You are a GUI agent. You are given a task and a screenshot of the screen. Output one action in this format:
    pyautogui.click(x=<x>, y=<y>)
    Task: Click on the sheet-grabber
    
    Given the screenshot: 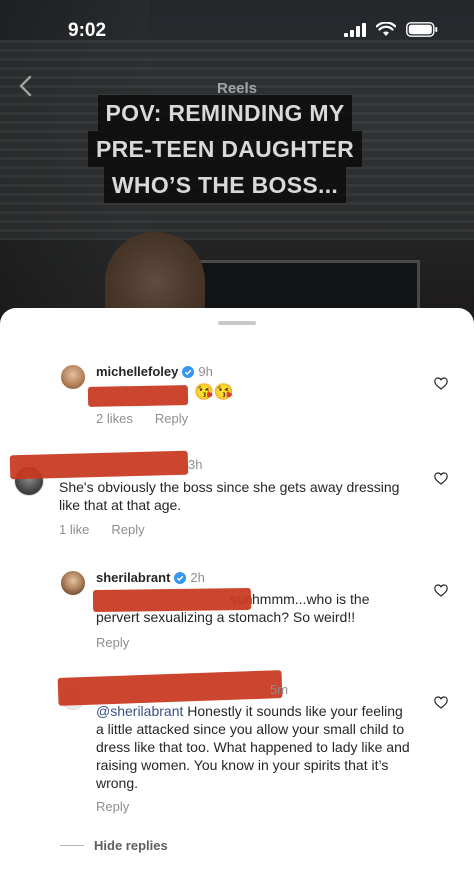 What is the action you would take?
    pyautogui.click(x=237, y=323)
    